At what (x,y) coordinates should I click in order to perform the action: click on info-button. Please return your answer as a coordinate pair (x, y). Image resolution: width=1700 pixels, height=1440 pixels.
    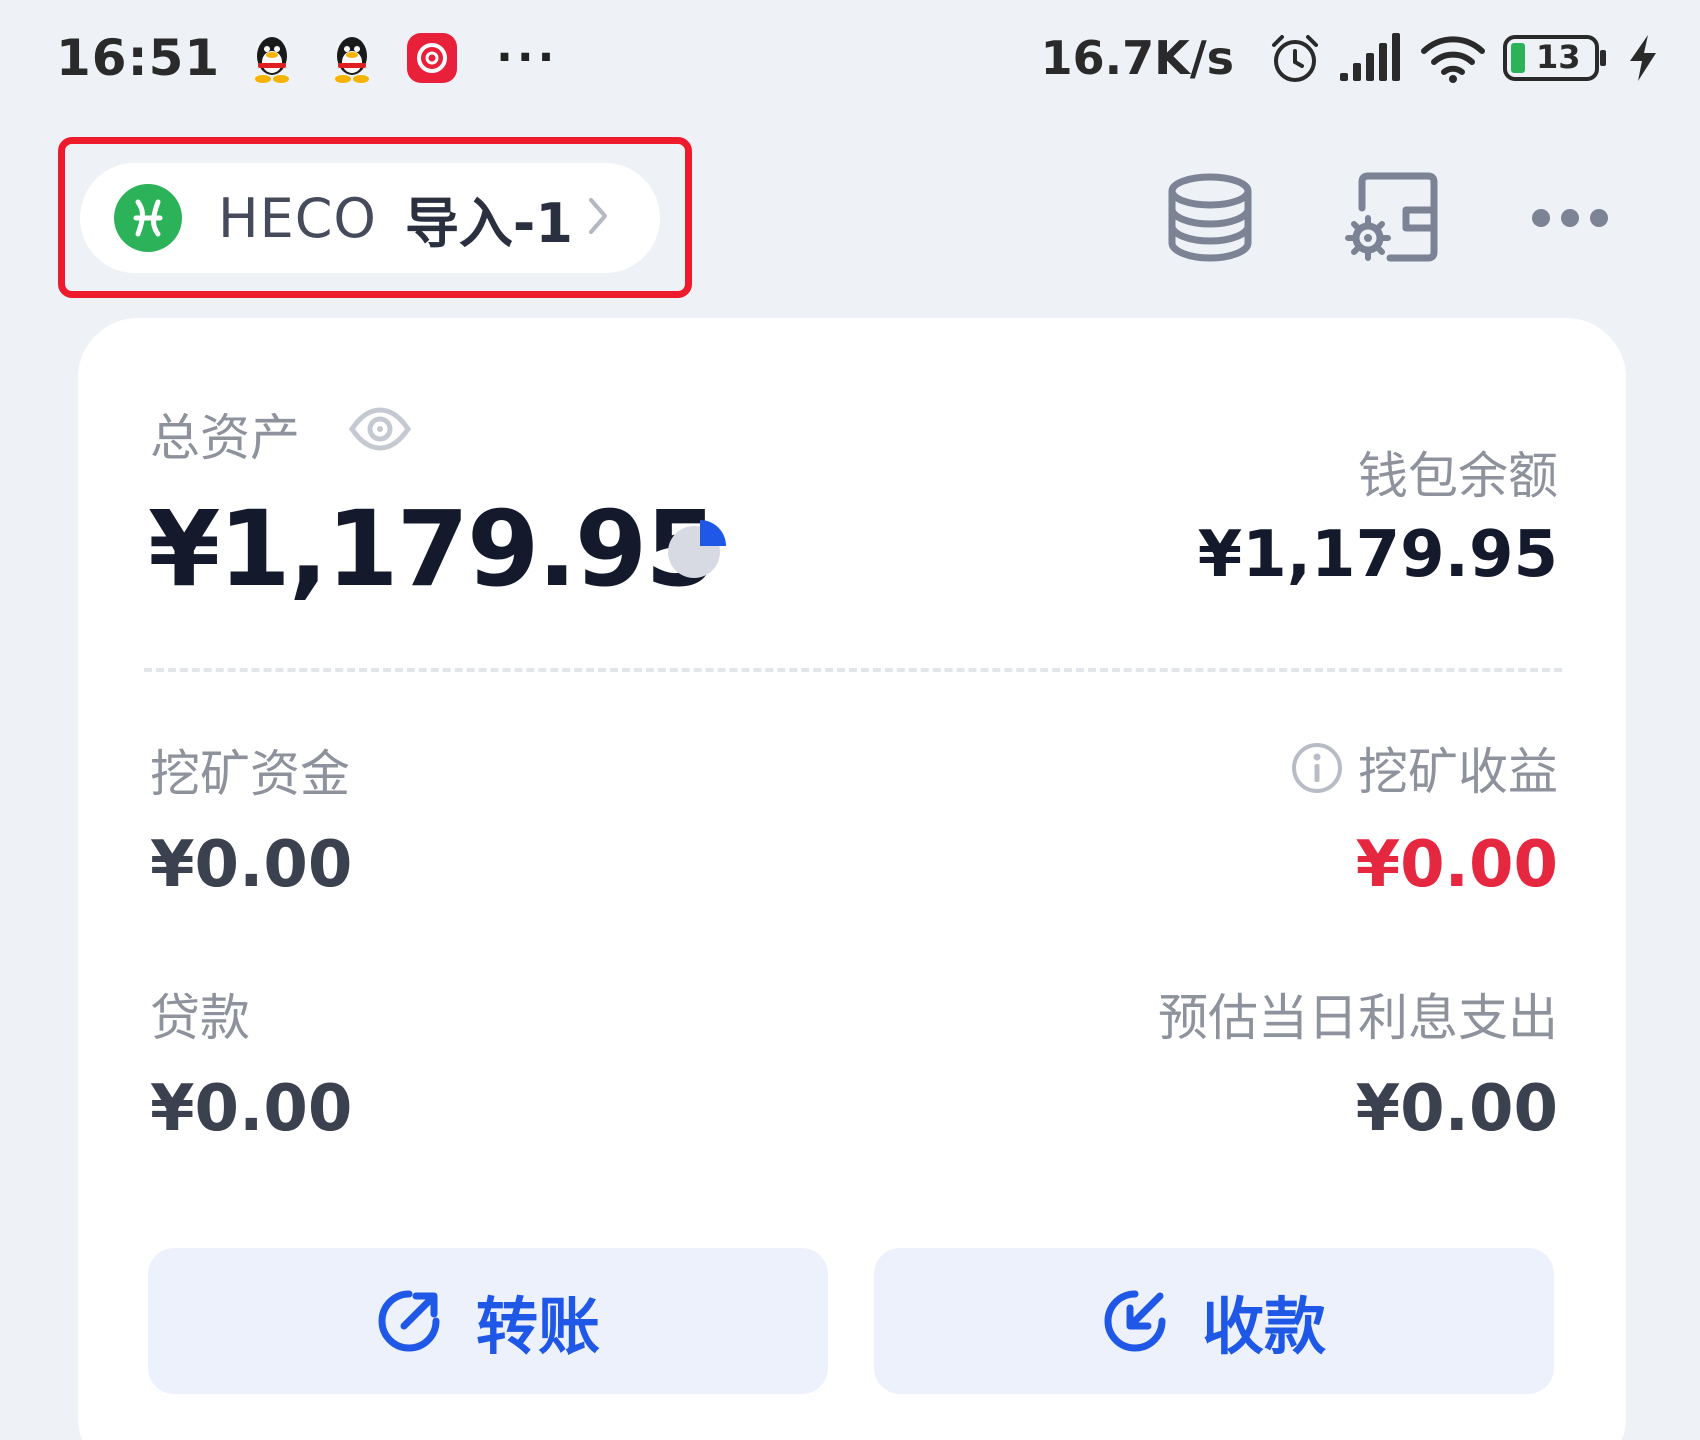
    Looking at the image, I should click on (1317, 768).